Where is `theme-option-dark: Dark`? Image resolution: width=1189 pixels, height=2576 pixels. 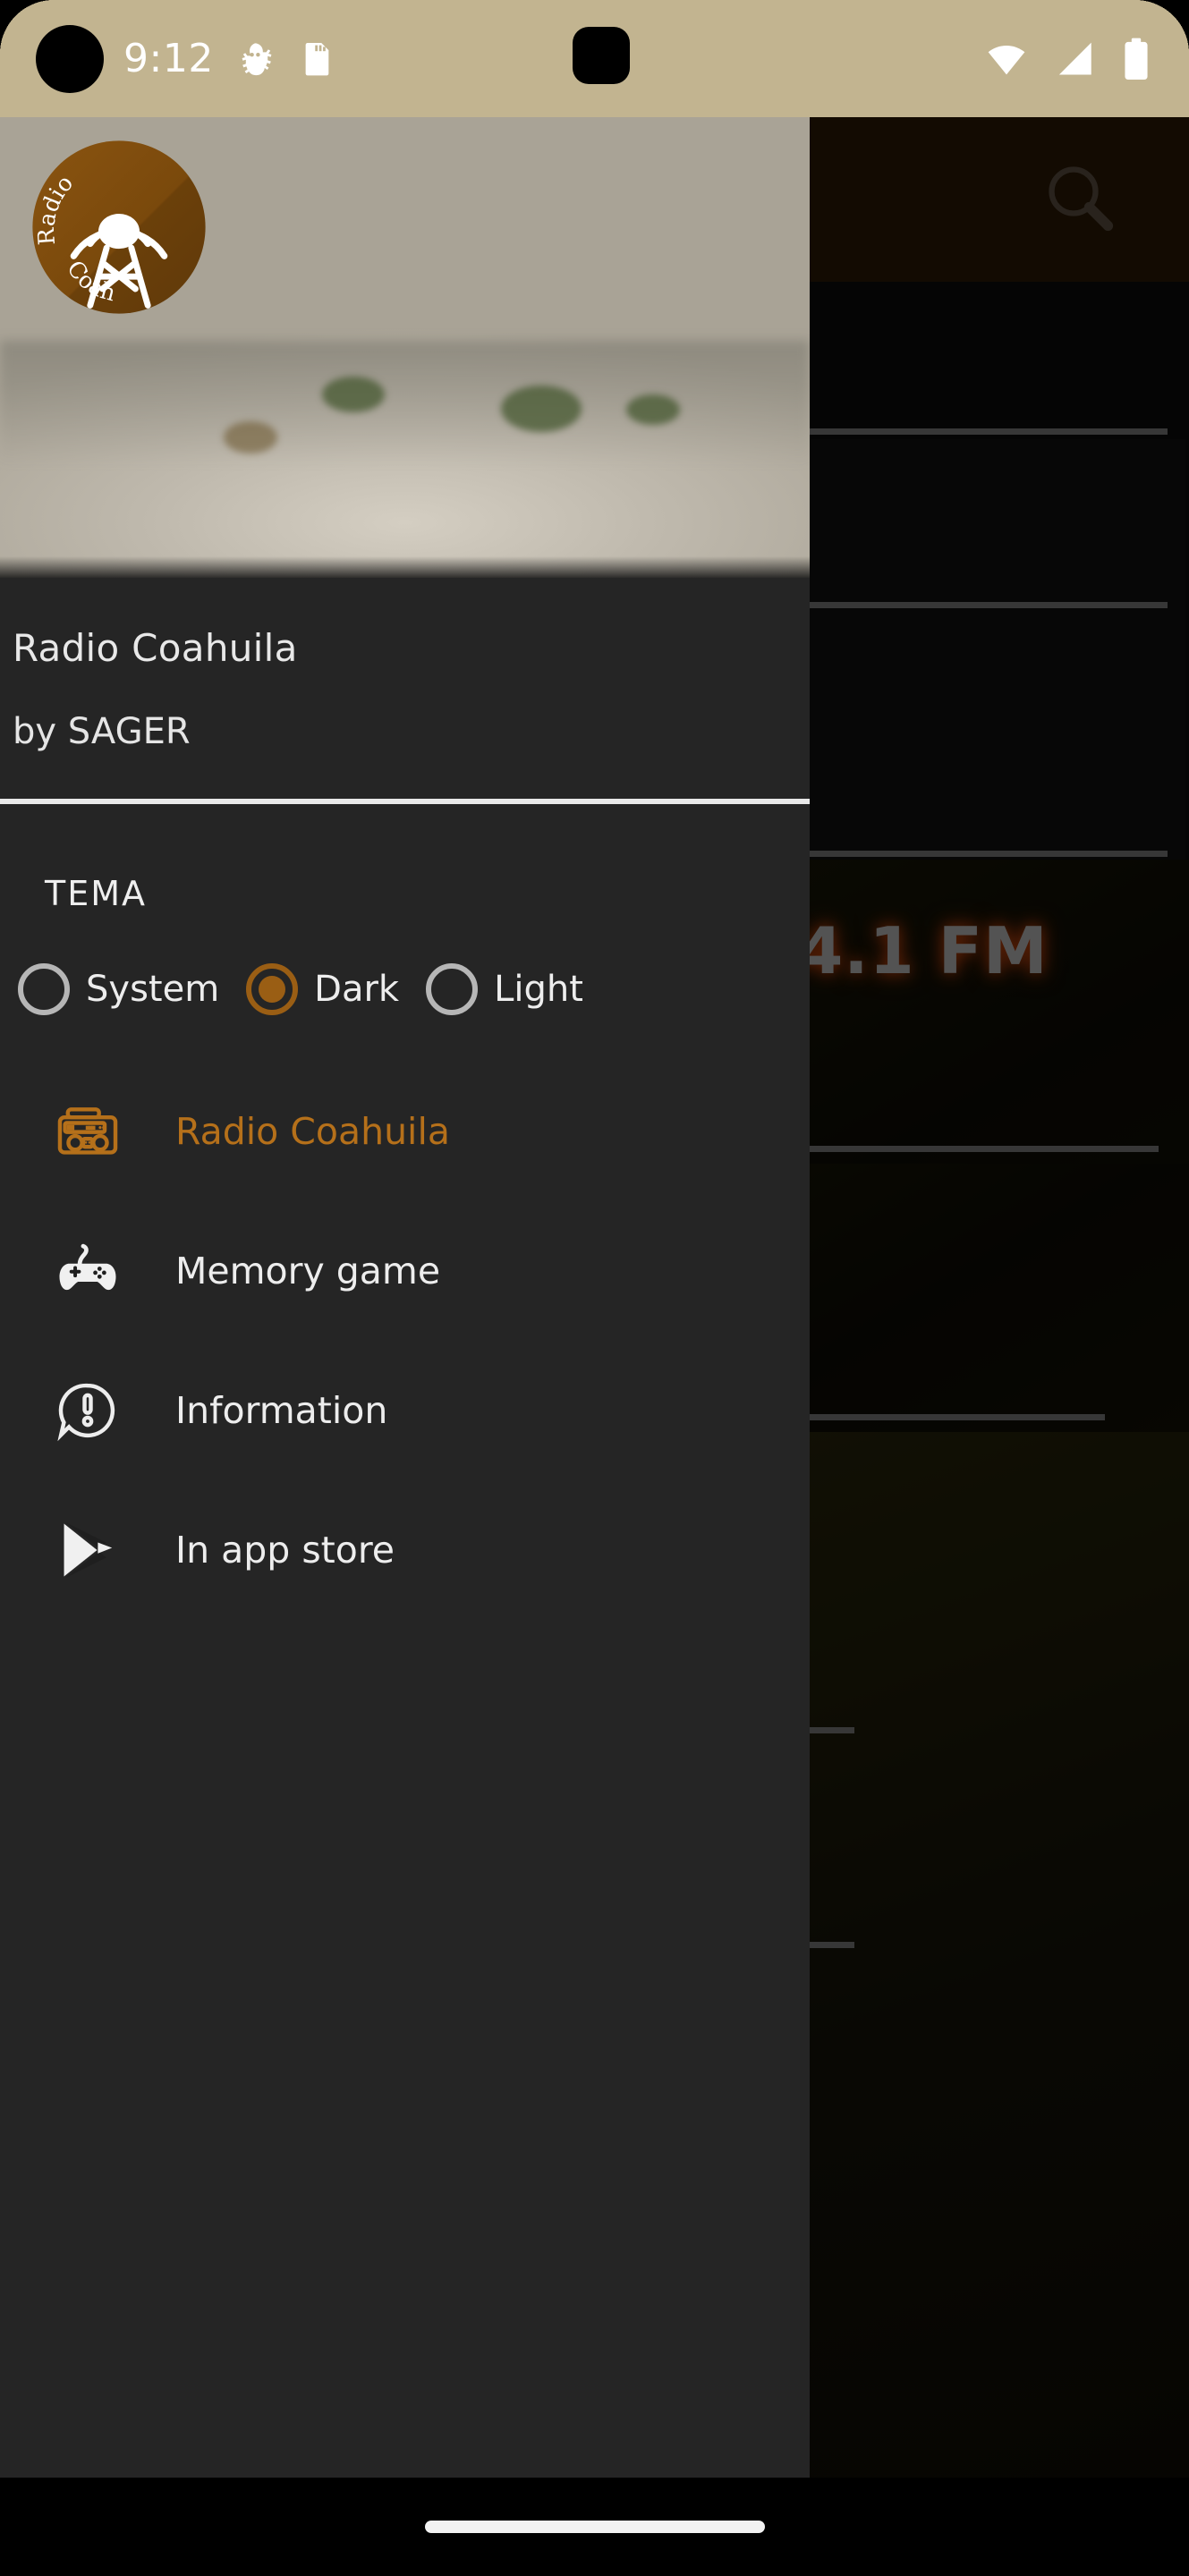 theme-option-dark: Dark is located at coordinates (322, 989).